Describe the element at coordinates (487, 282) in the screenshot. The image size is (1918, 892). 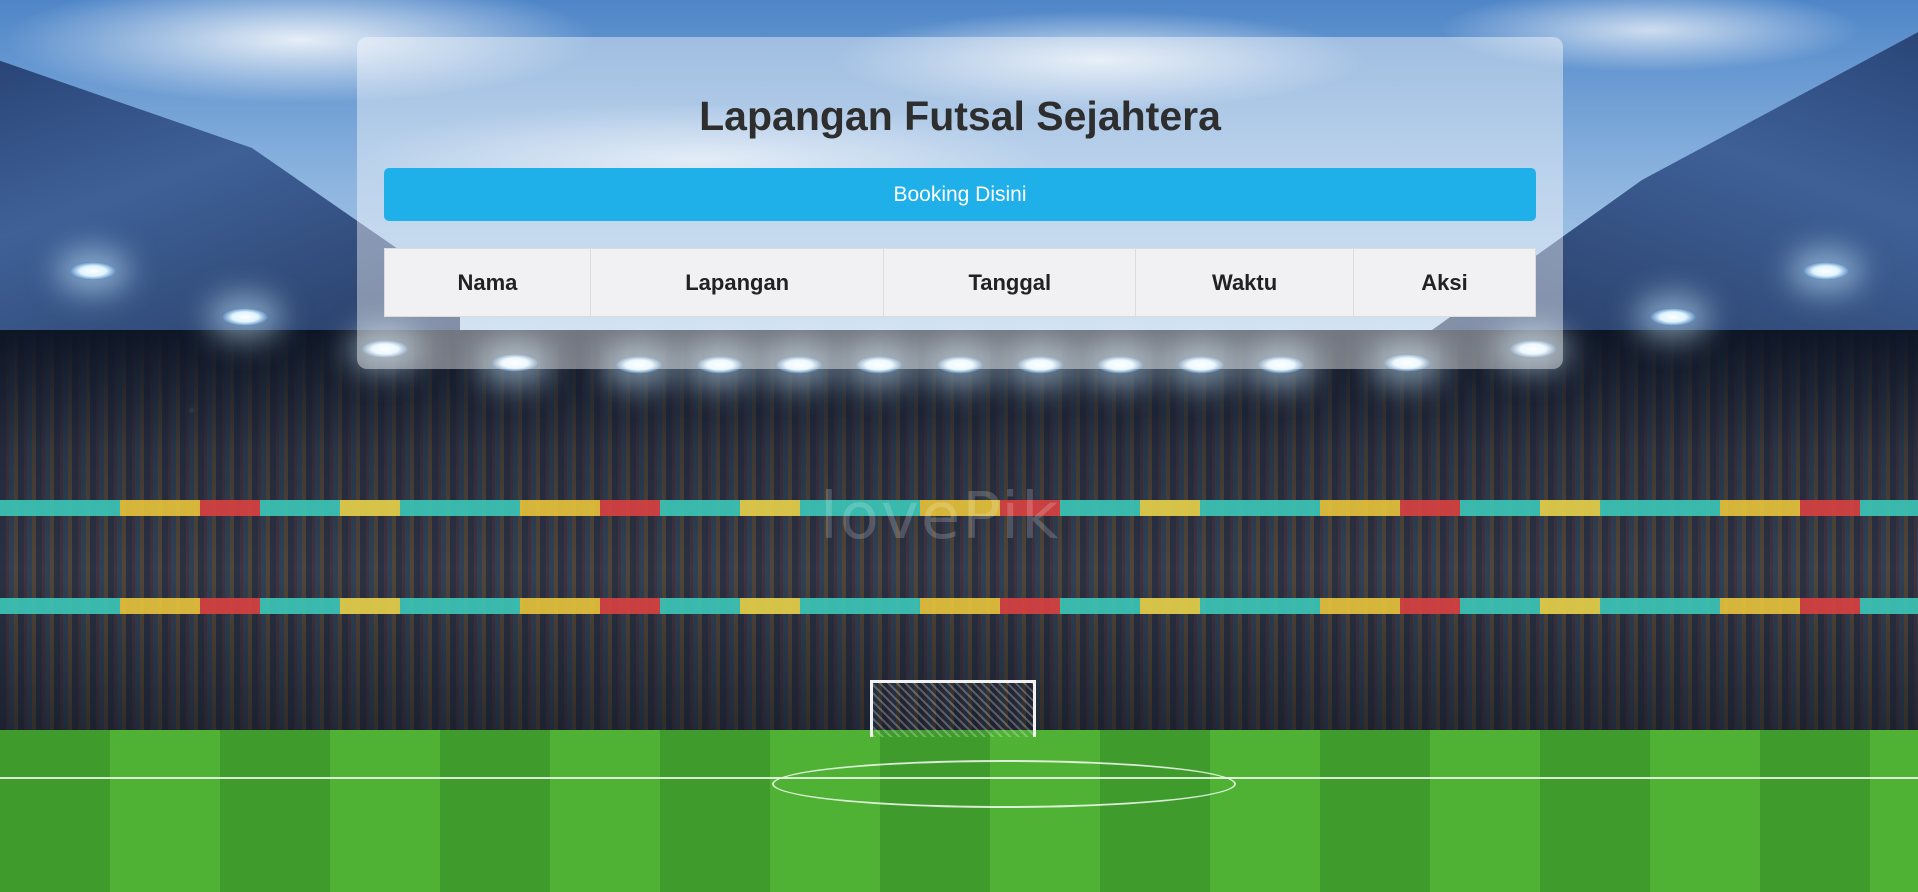
I see `column-header-nama: Nama` at that location.